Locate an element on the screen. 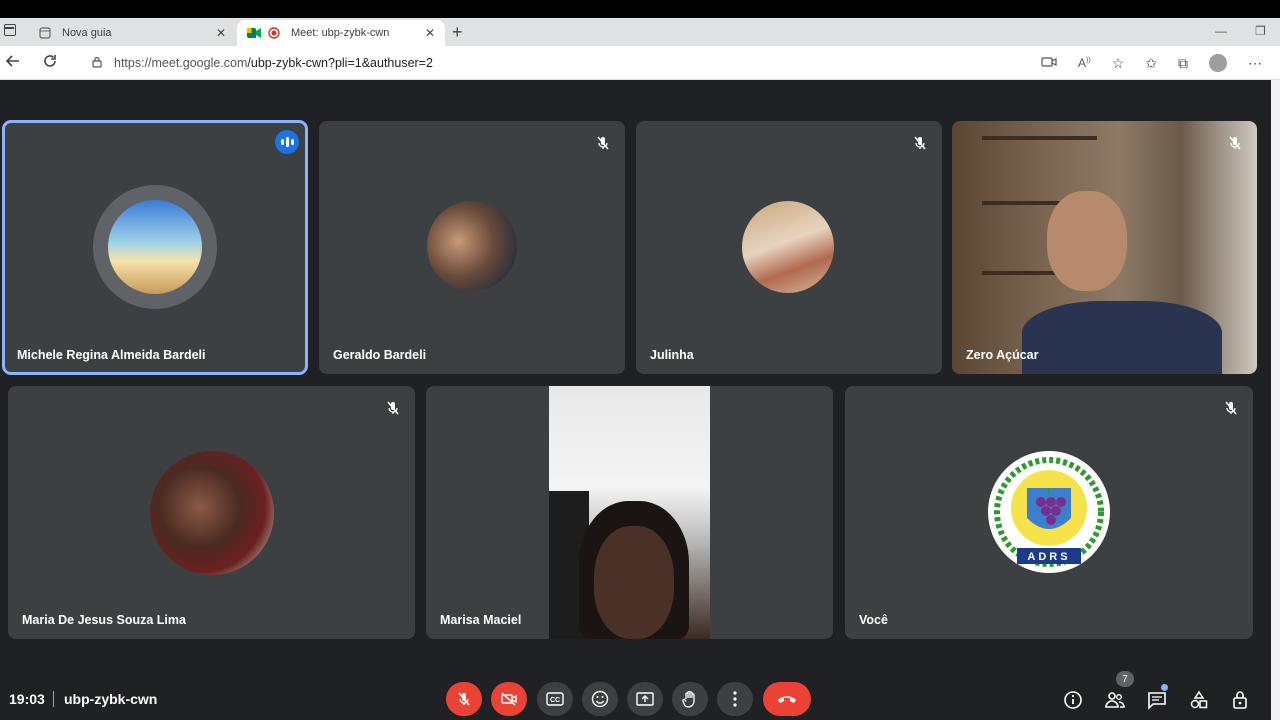 Image resolution: width=1280 pixels, height=720 pixels. participant-tile: Michele Regina Almeida Bardeli is located at coordinates (155, 247).